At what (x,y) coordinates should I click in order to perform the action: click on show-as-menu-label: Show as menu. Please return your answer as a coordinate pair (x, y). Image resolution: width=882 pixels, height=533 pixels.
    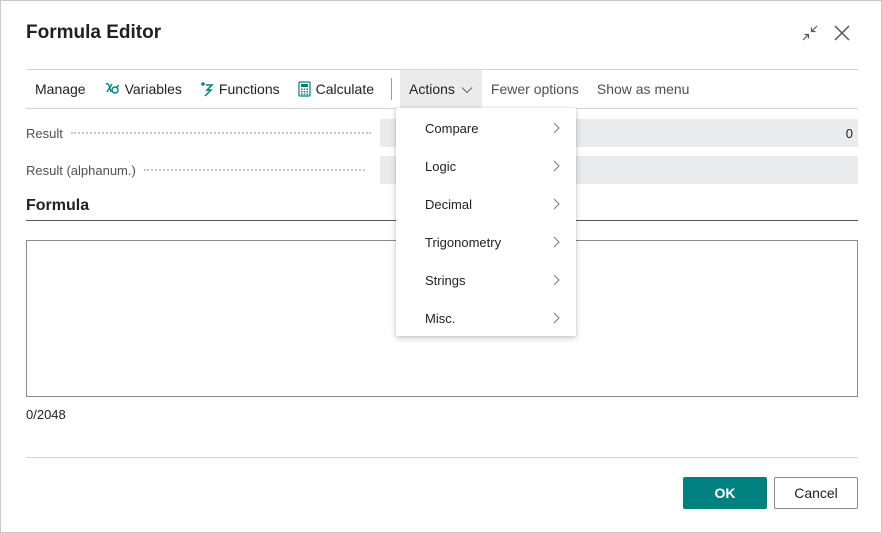
    Looking at the image, I should click on (643, 89).